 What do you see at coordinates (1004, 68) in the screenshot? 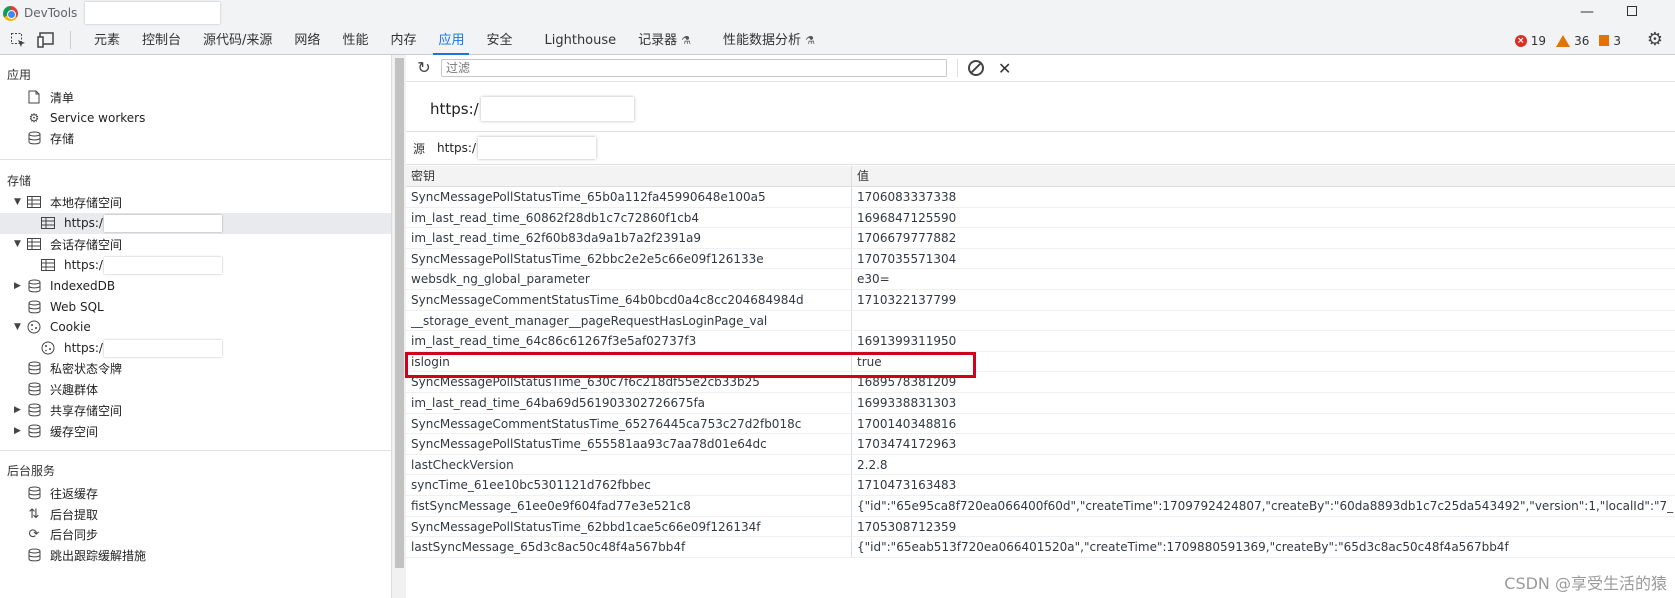
I see `delete-selected-icon: ✕` at bounding box center [1004, 68].